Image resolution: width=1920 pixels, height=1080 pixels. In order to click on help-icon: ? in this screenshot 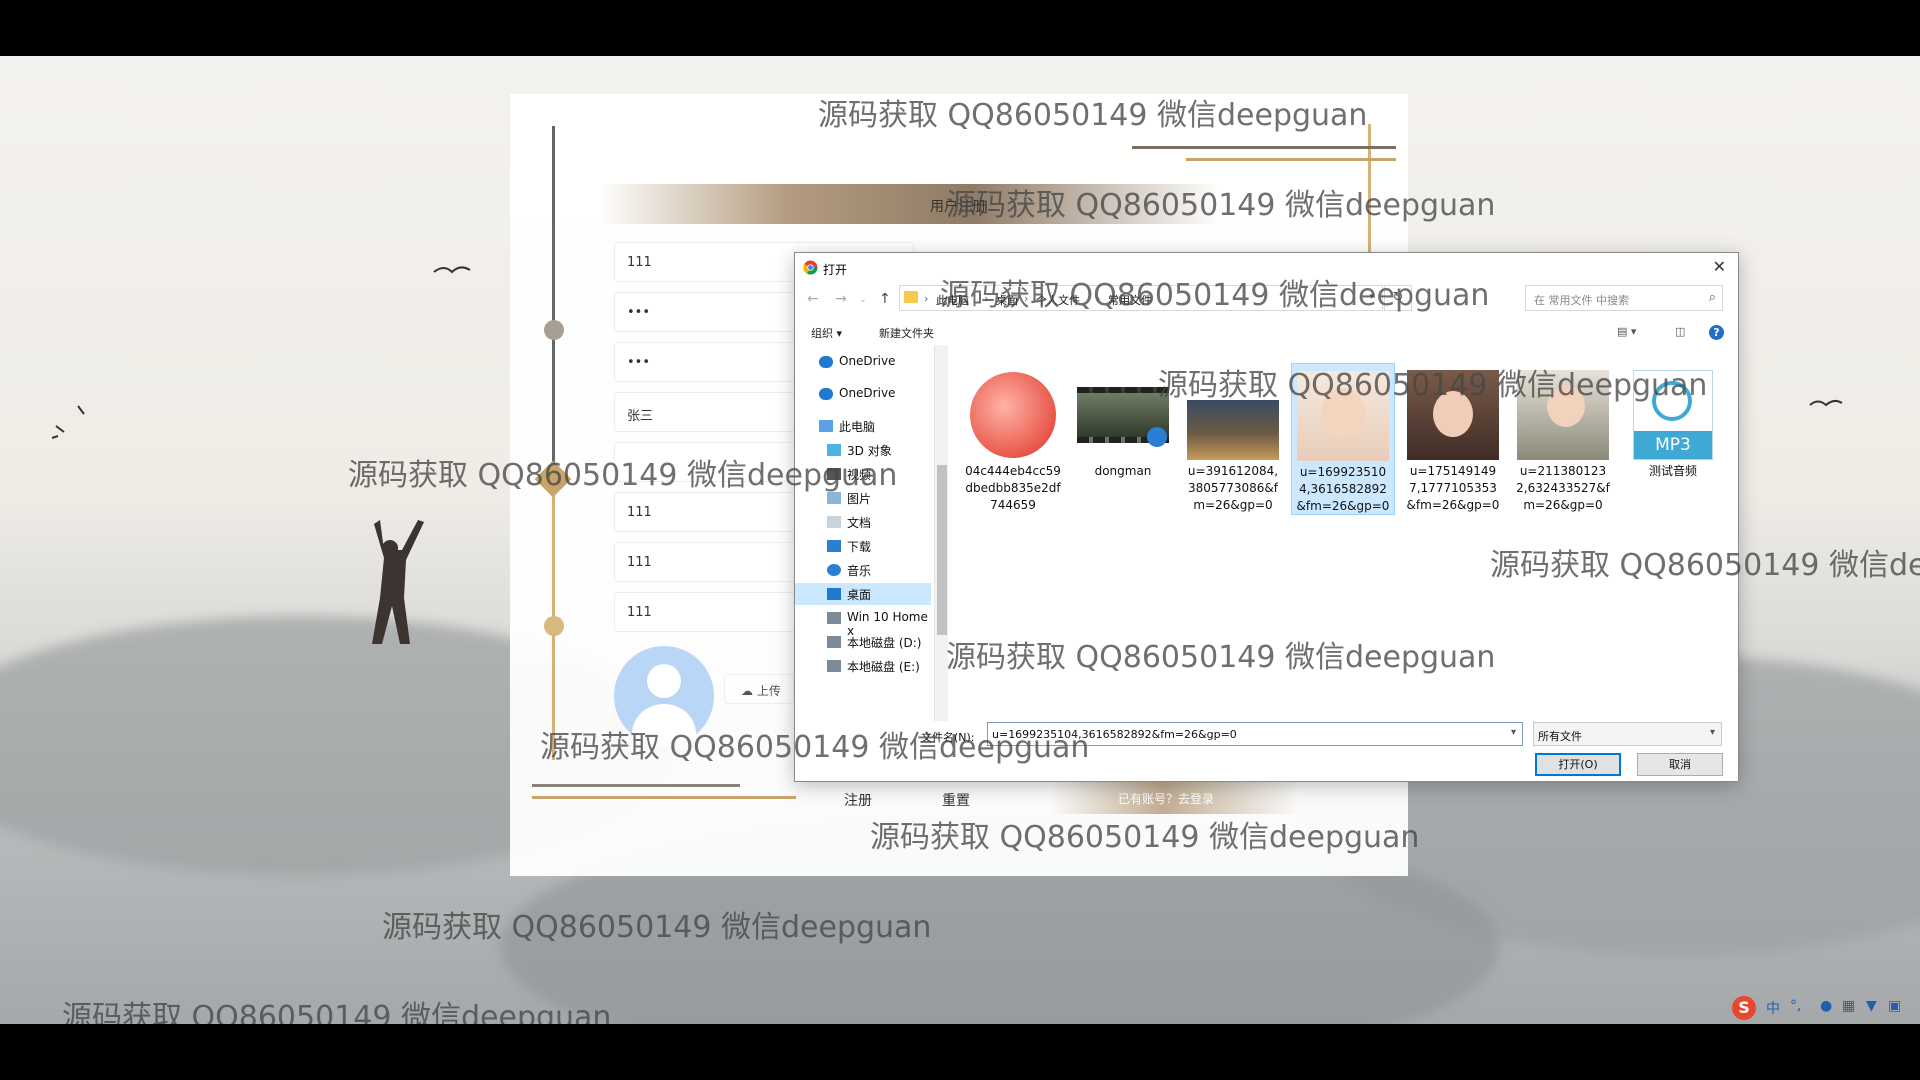, I will do `click(1716, 332)`.